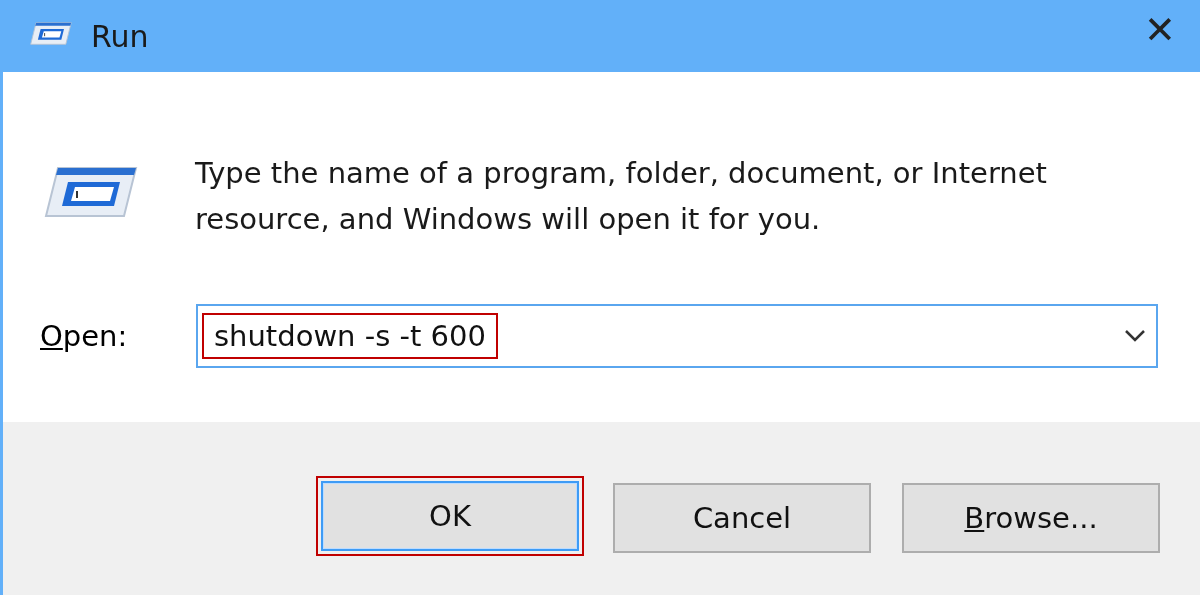  I want to click on close-button: ✕, so click(1160, 30).